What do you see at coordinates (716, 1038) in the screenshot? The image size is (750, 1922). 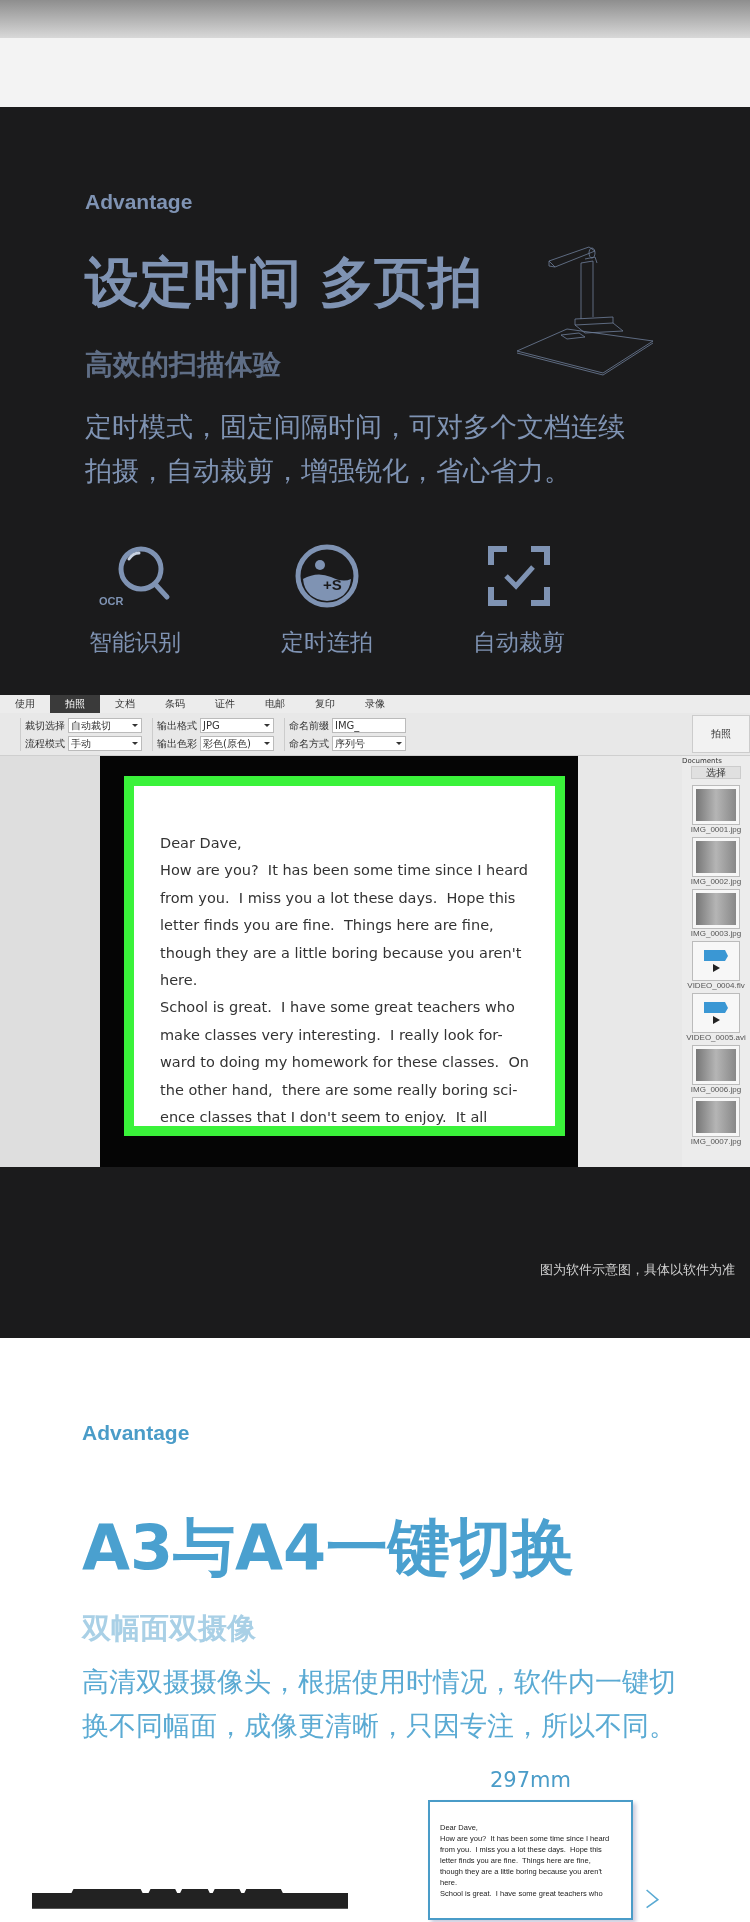 I see `file-name: VIDEO_0005.avi` at bounding box center [716, 1038].